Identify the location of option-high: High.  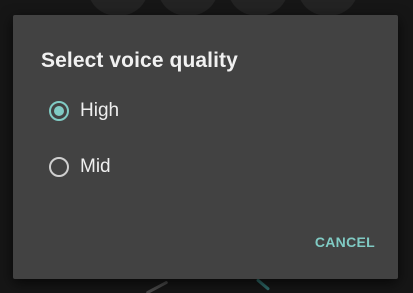
(155, 111).